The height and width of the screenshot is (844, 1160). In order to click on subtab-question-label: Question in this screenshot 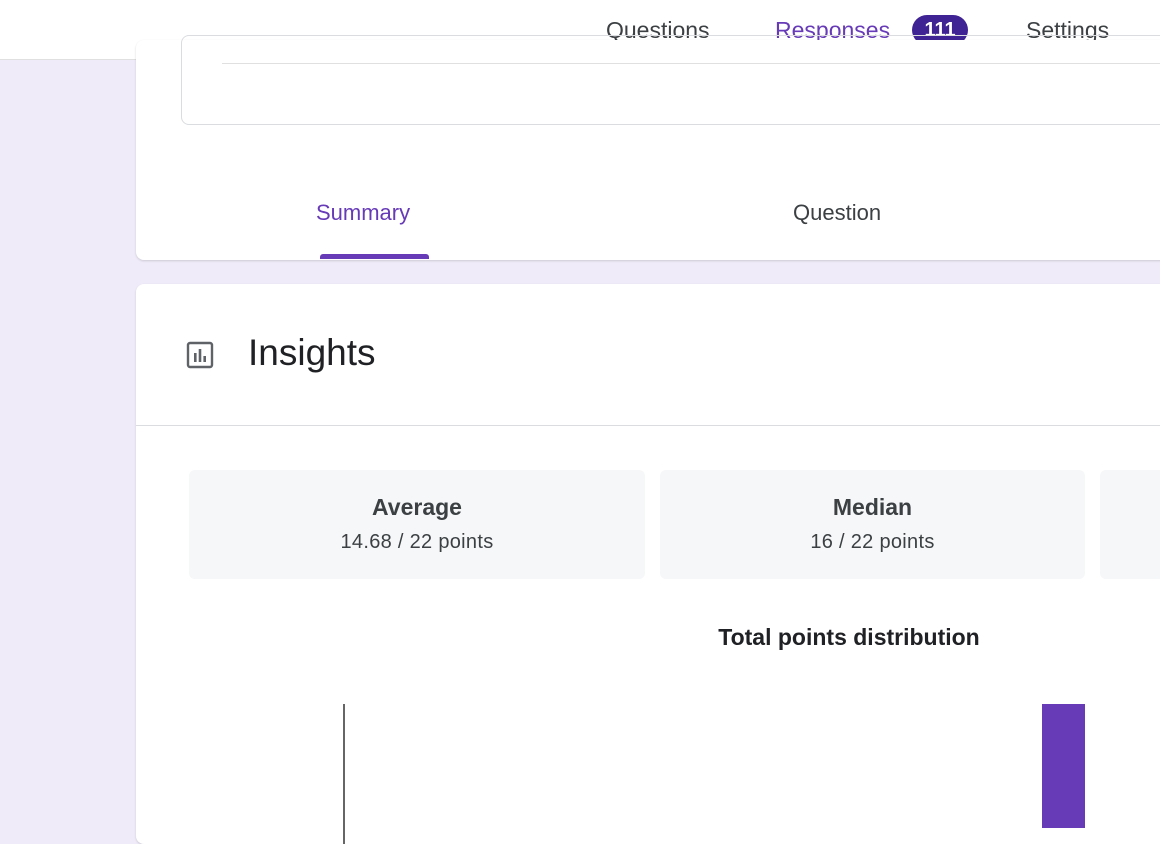, I will do `click(837, 212)`.